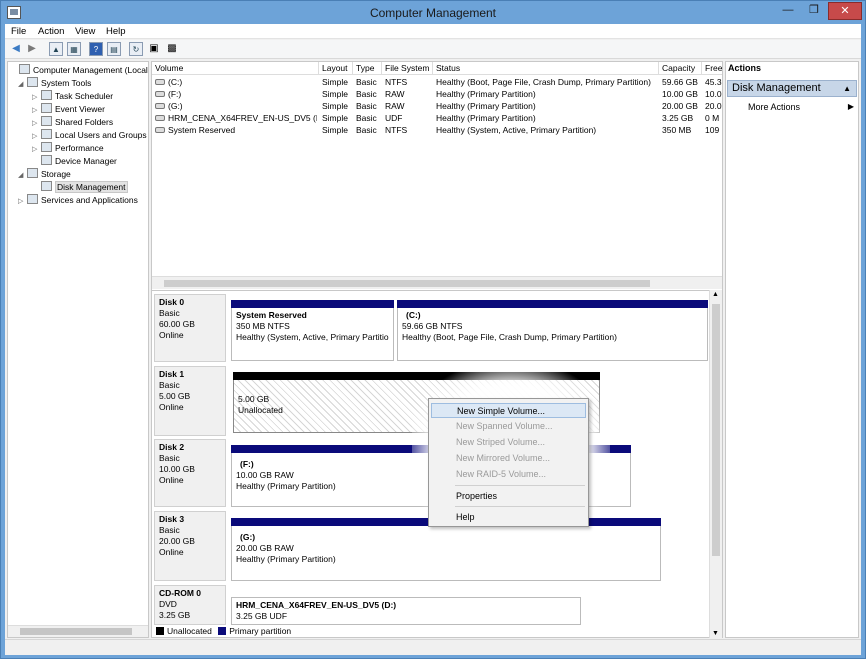 Image resolution: width=866 pixels, height=659 pixels. Describe the element at coordinates (367, 68) in the screenshot. I see `column-header-type: Type` at that location.